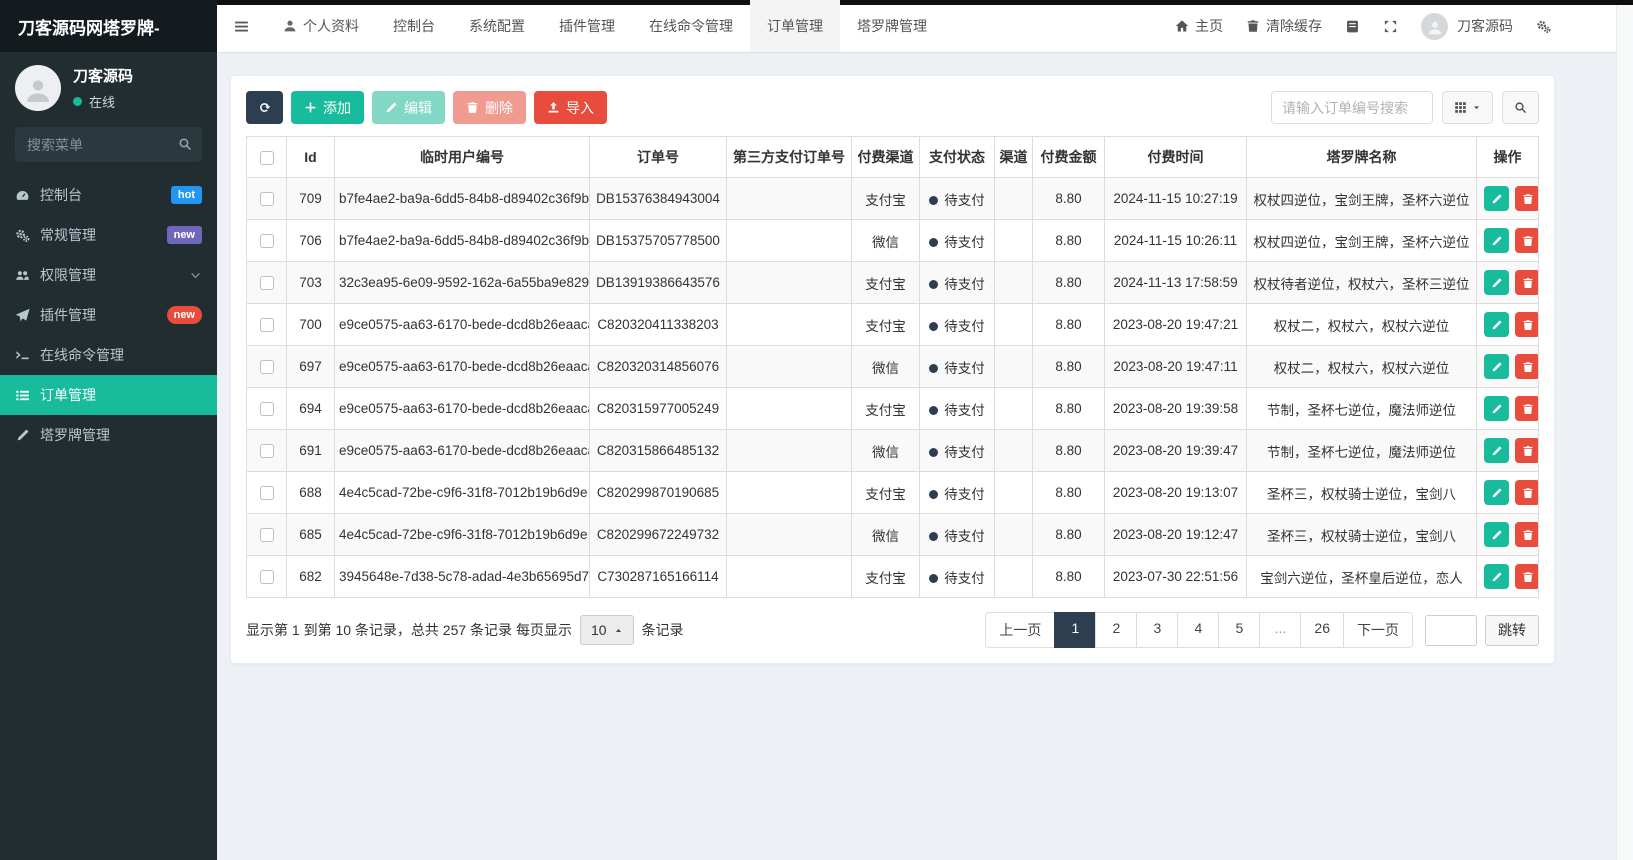 The image size is (1633, 860). What do you see at coordinates (1020, 630) in the screenshot?
I see `page-prev: 上一页` at bounding box center [1020, 630].